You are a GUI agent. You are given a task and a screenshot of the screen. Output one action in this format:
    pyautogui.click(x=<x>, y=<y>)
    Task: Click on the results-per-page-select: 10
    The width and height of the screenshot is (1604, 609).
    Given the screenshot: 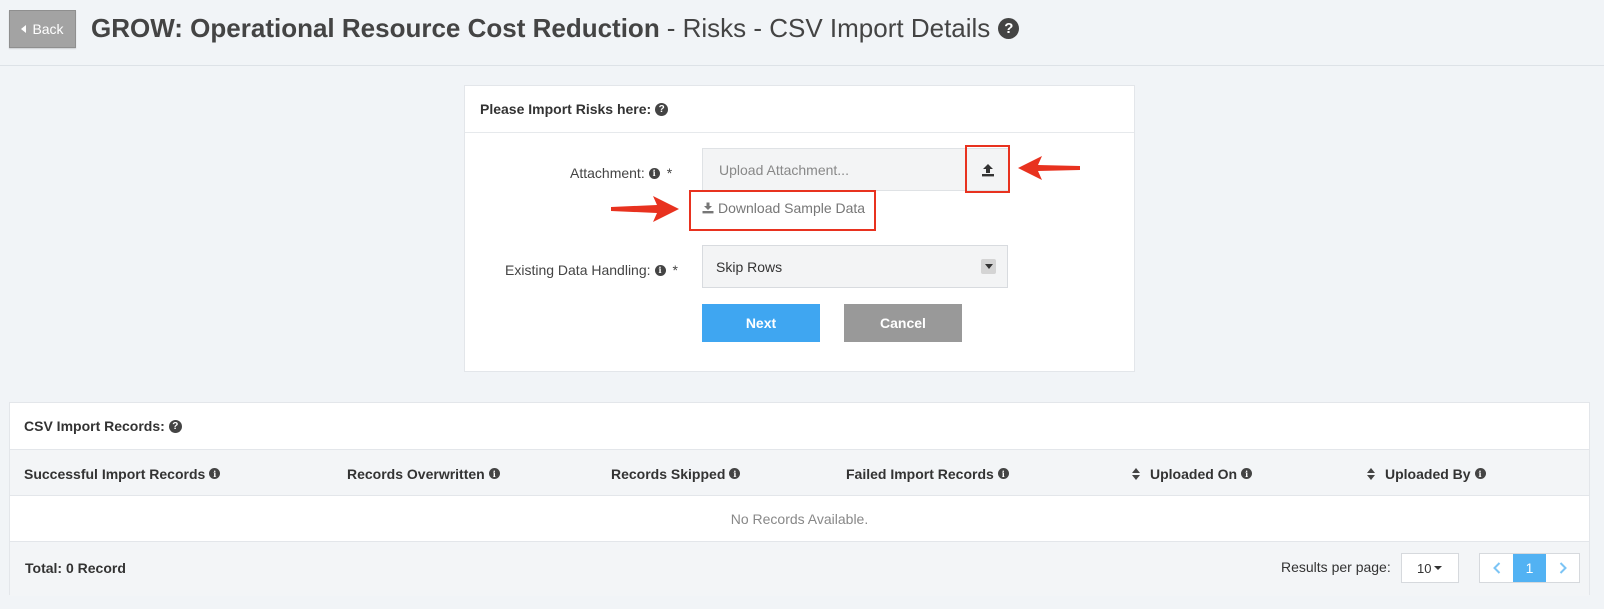 What is the action you would take?
    pyautogui.click(x=1430, y=568)
    